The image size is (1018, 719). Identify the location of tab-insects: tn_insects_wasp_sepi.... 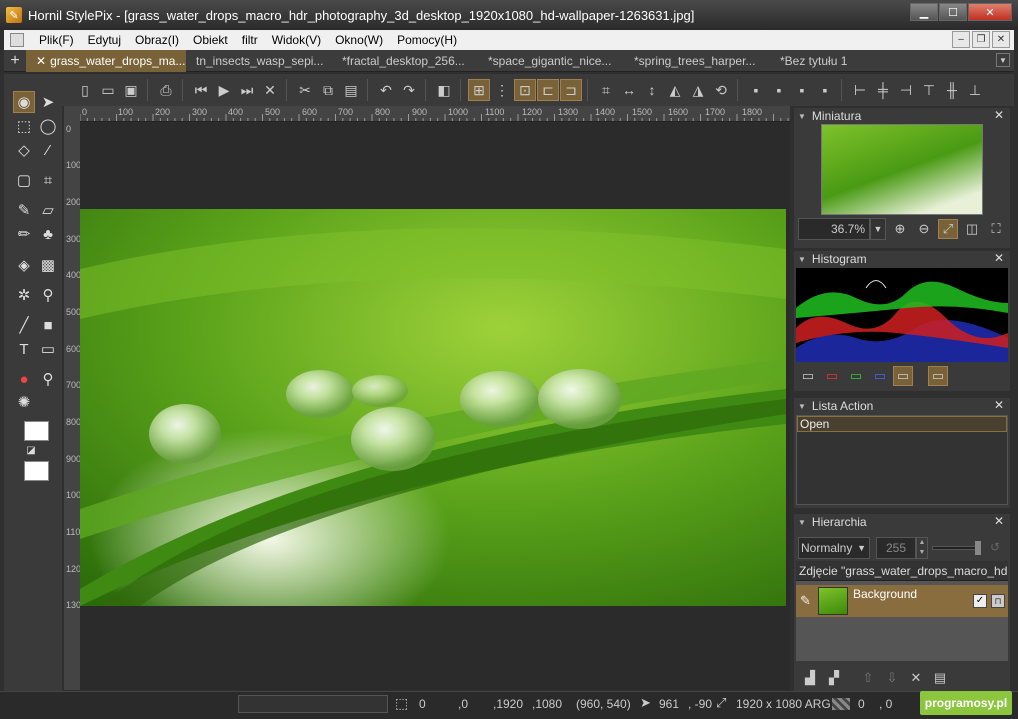
(259, 61).